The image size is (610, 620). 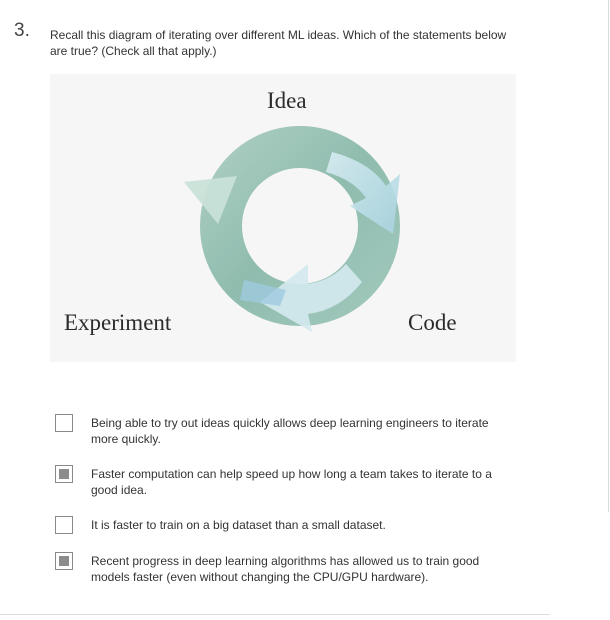 I want to click on option-3-checkbox, so click(x=64, y=525).